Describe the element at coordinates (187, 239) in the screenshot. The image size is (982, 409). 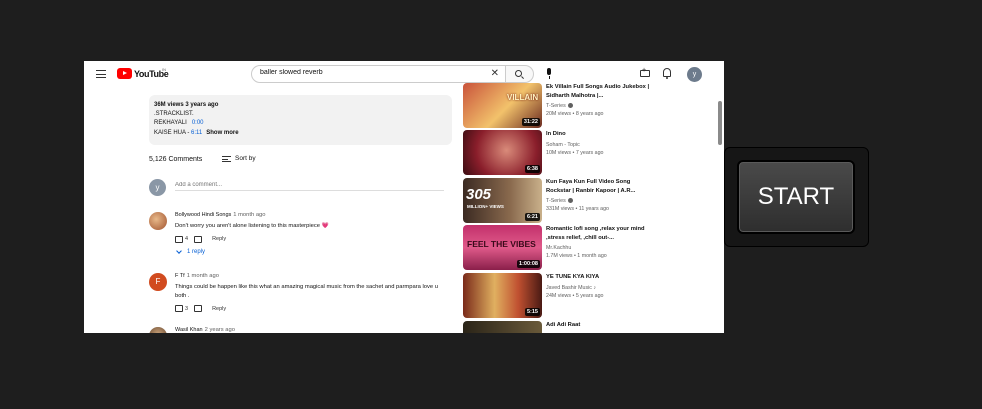
I see `like-count: 4` at that location.